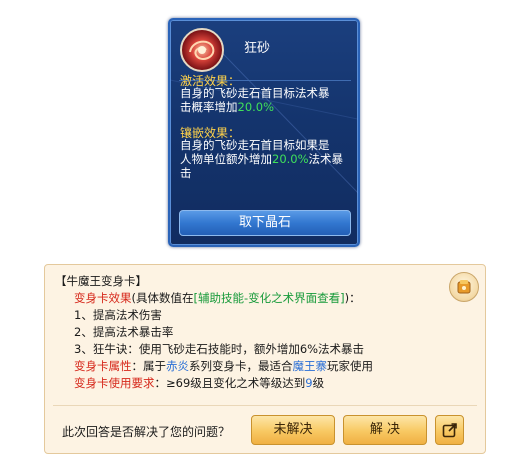  What do you see at coordinates (101, 281) in the screenshot?
I see `answer-title: 【牛魔王变身卡】` at bounding box center [101, 281].